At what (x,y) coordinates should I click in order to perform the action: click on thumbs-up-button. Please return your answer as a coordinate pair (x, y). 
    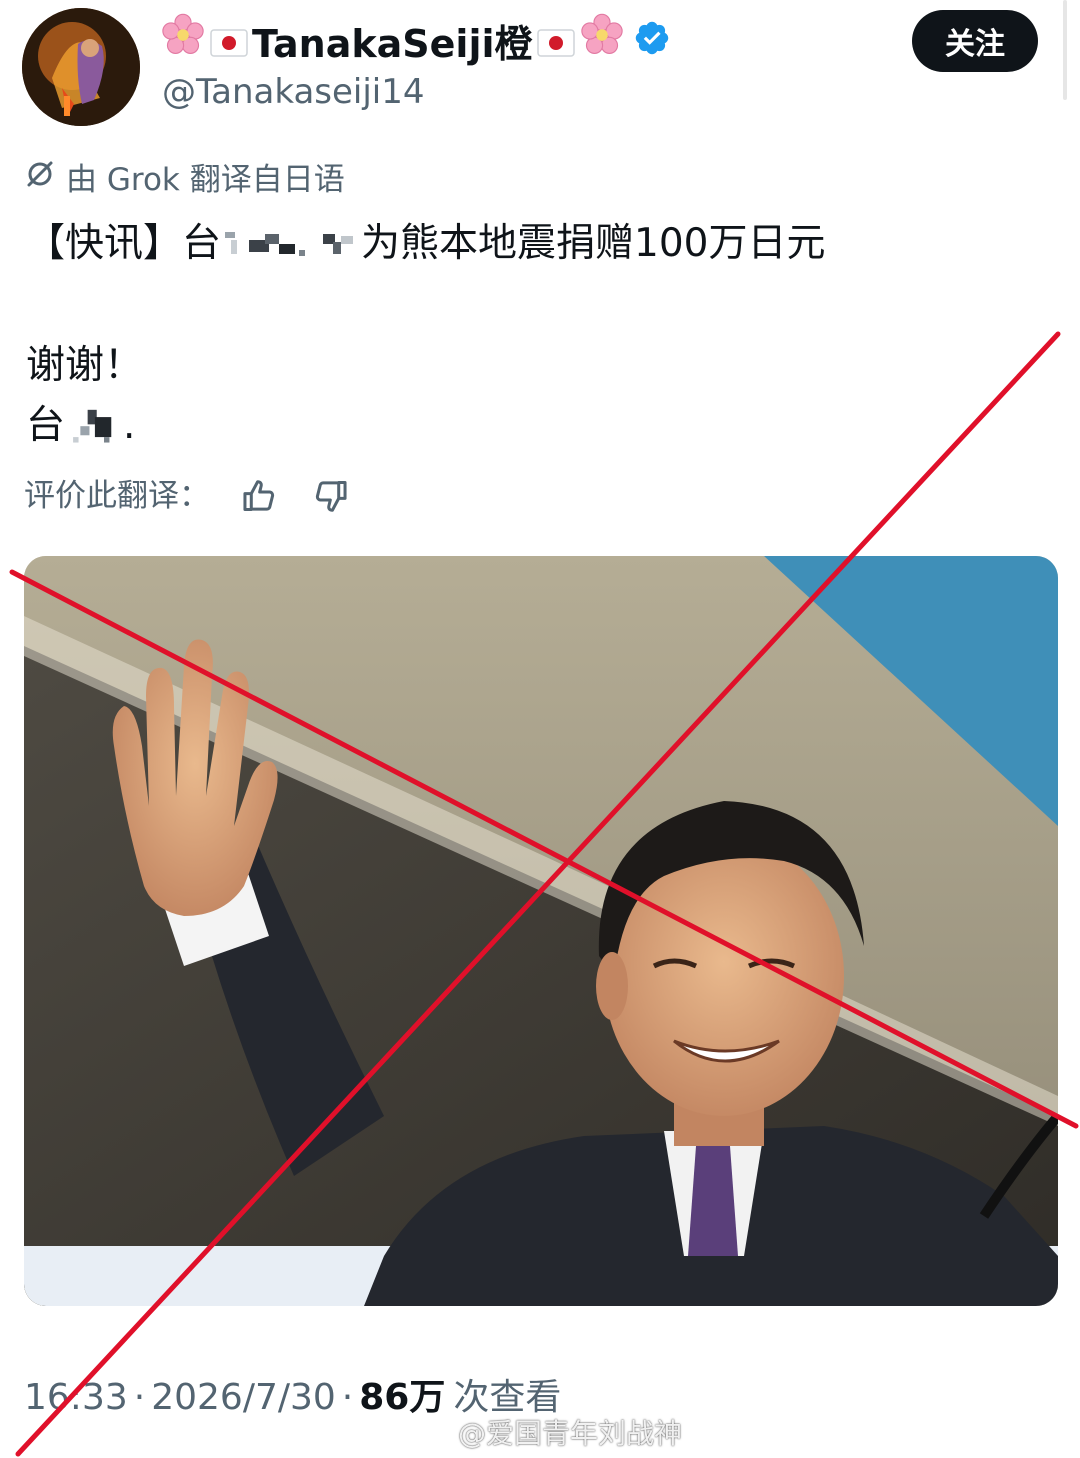
    Looking at the image, I should click on (260, 496).